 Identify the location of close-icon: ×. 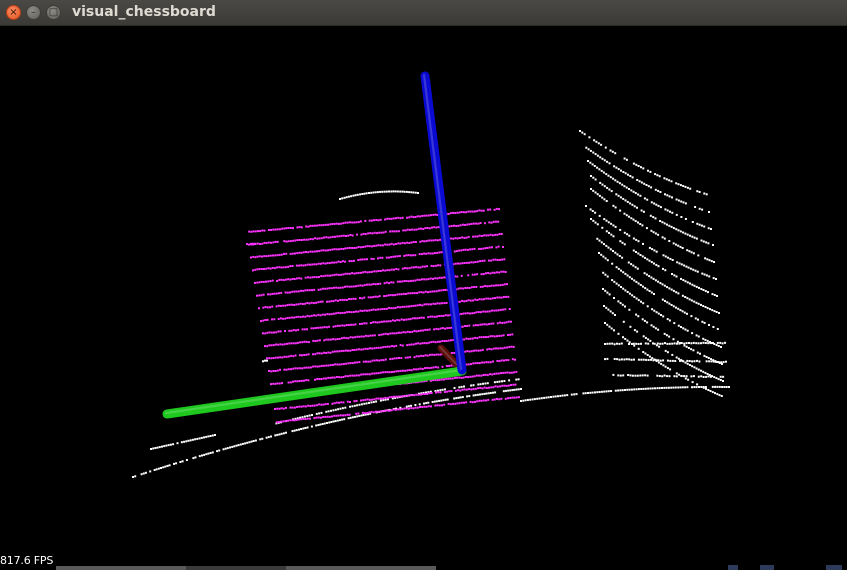
(13, 12).